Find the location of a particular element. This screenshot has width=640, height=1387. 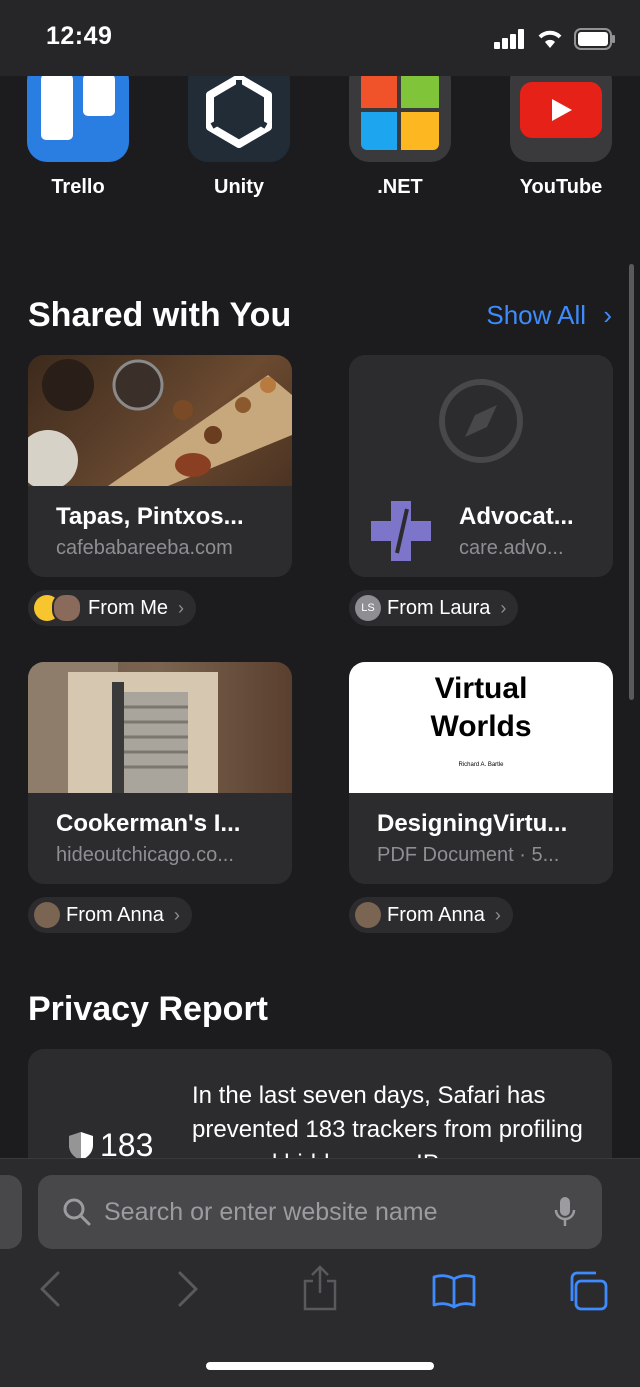

tapas-photo is located at coordinates (160, 422).